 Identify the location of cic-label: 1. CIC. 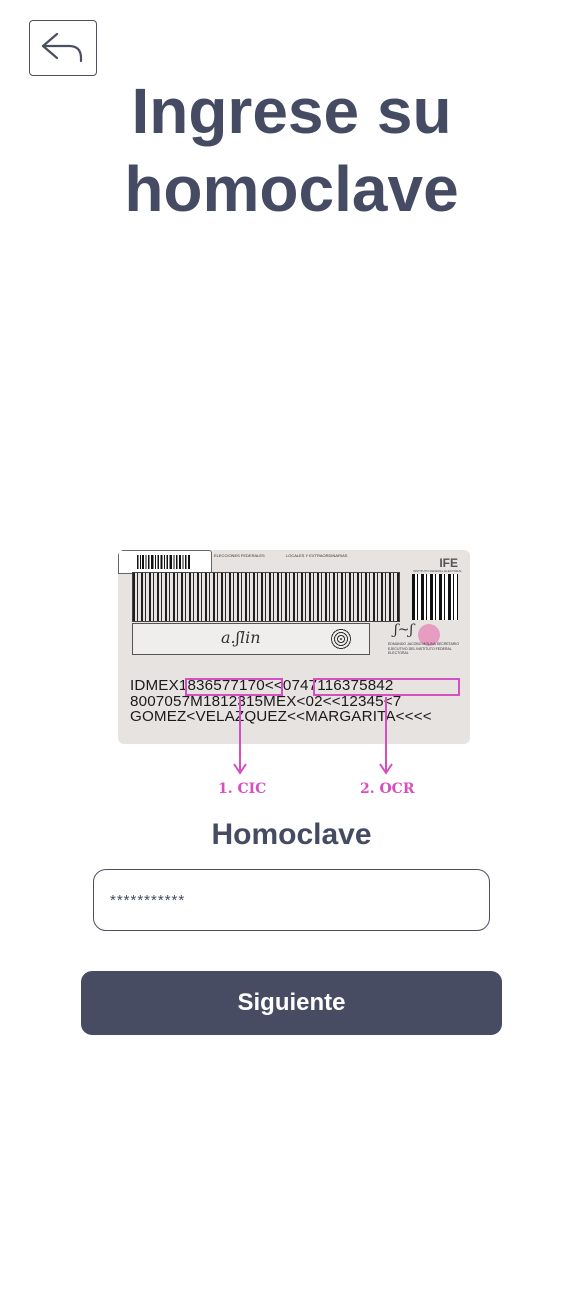
(242, 789).